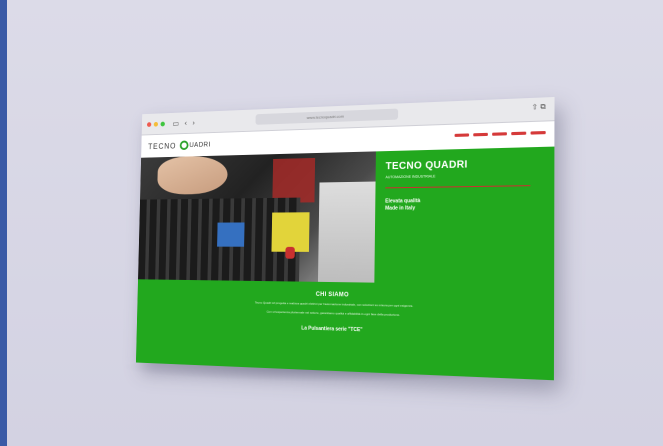 This screenshot has width=663, height=446. Describe the element at coordinates (231, 234) in the screenshot. I see `photo-blue-part` at that location.